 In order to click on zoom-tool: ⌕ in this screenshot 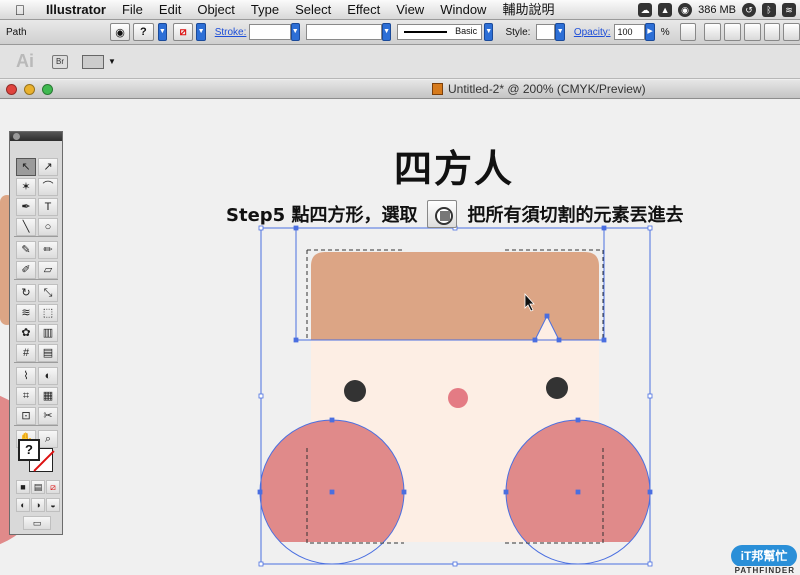, I will do `click(48, 439)`.